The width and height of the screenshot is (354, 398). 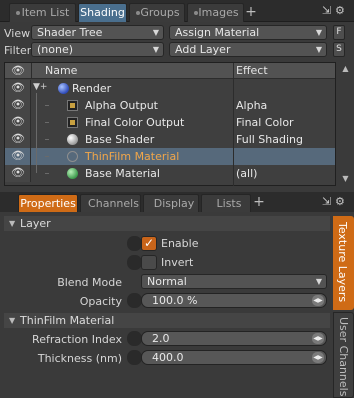 What do you see at coordinates (149, 262) in the screenshot?
I see `invert-checkbox` at bounding box center [149, 262].